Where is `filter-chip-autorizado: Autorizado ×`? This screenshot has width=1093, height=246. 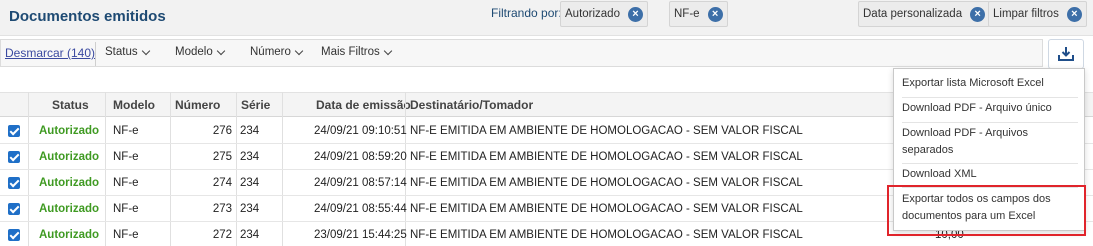
filter-chip-autorizado: Autorizado × is located at coordinates (604, 14).